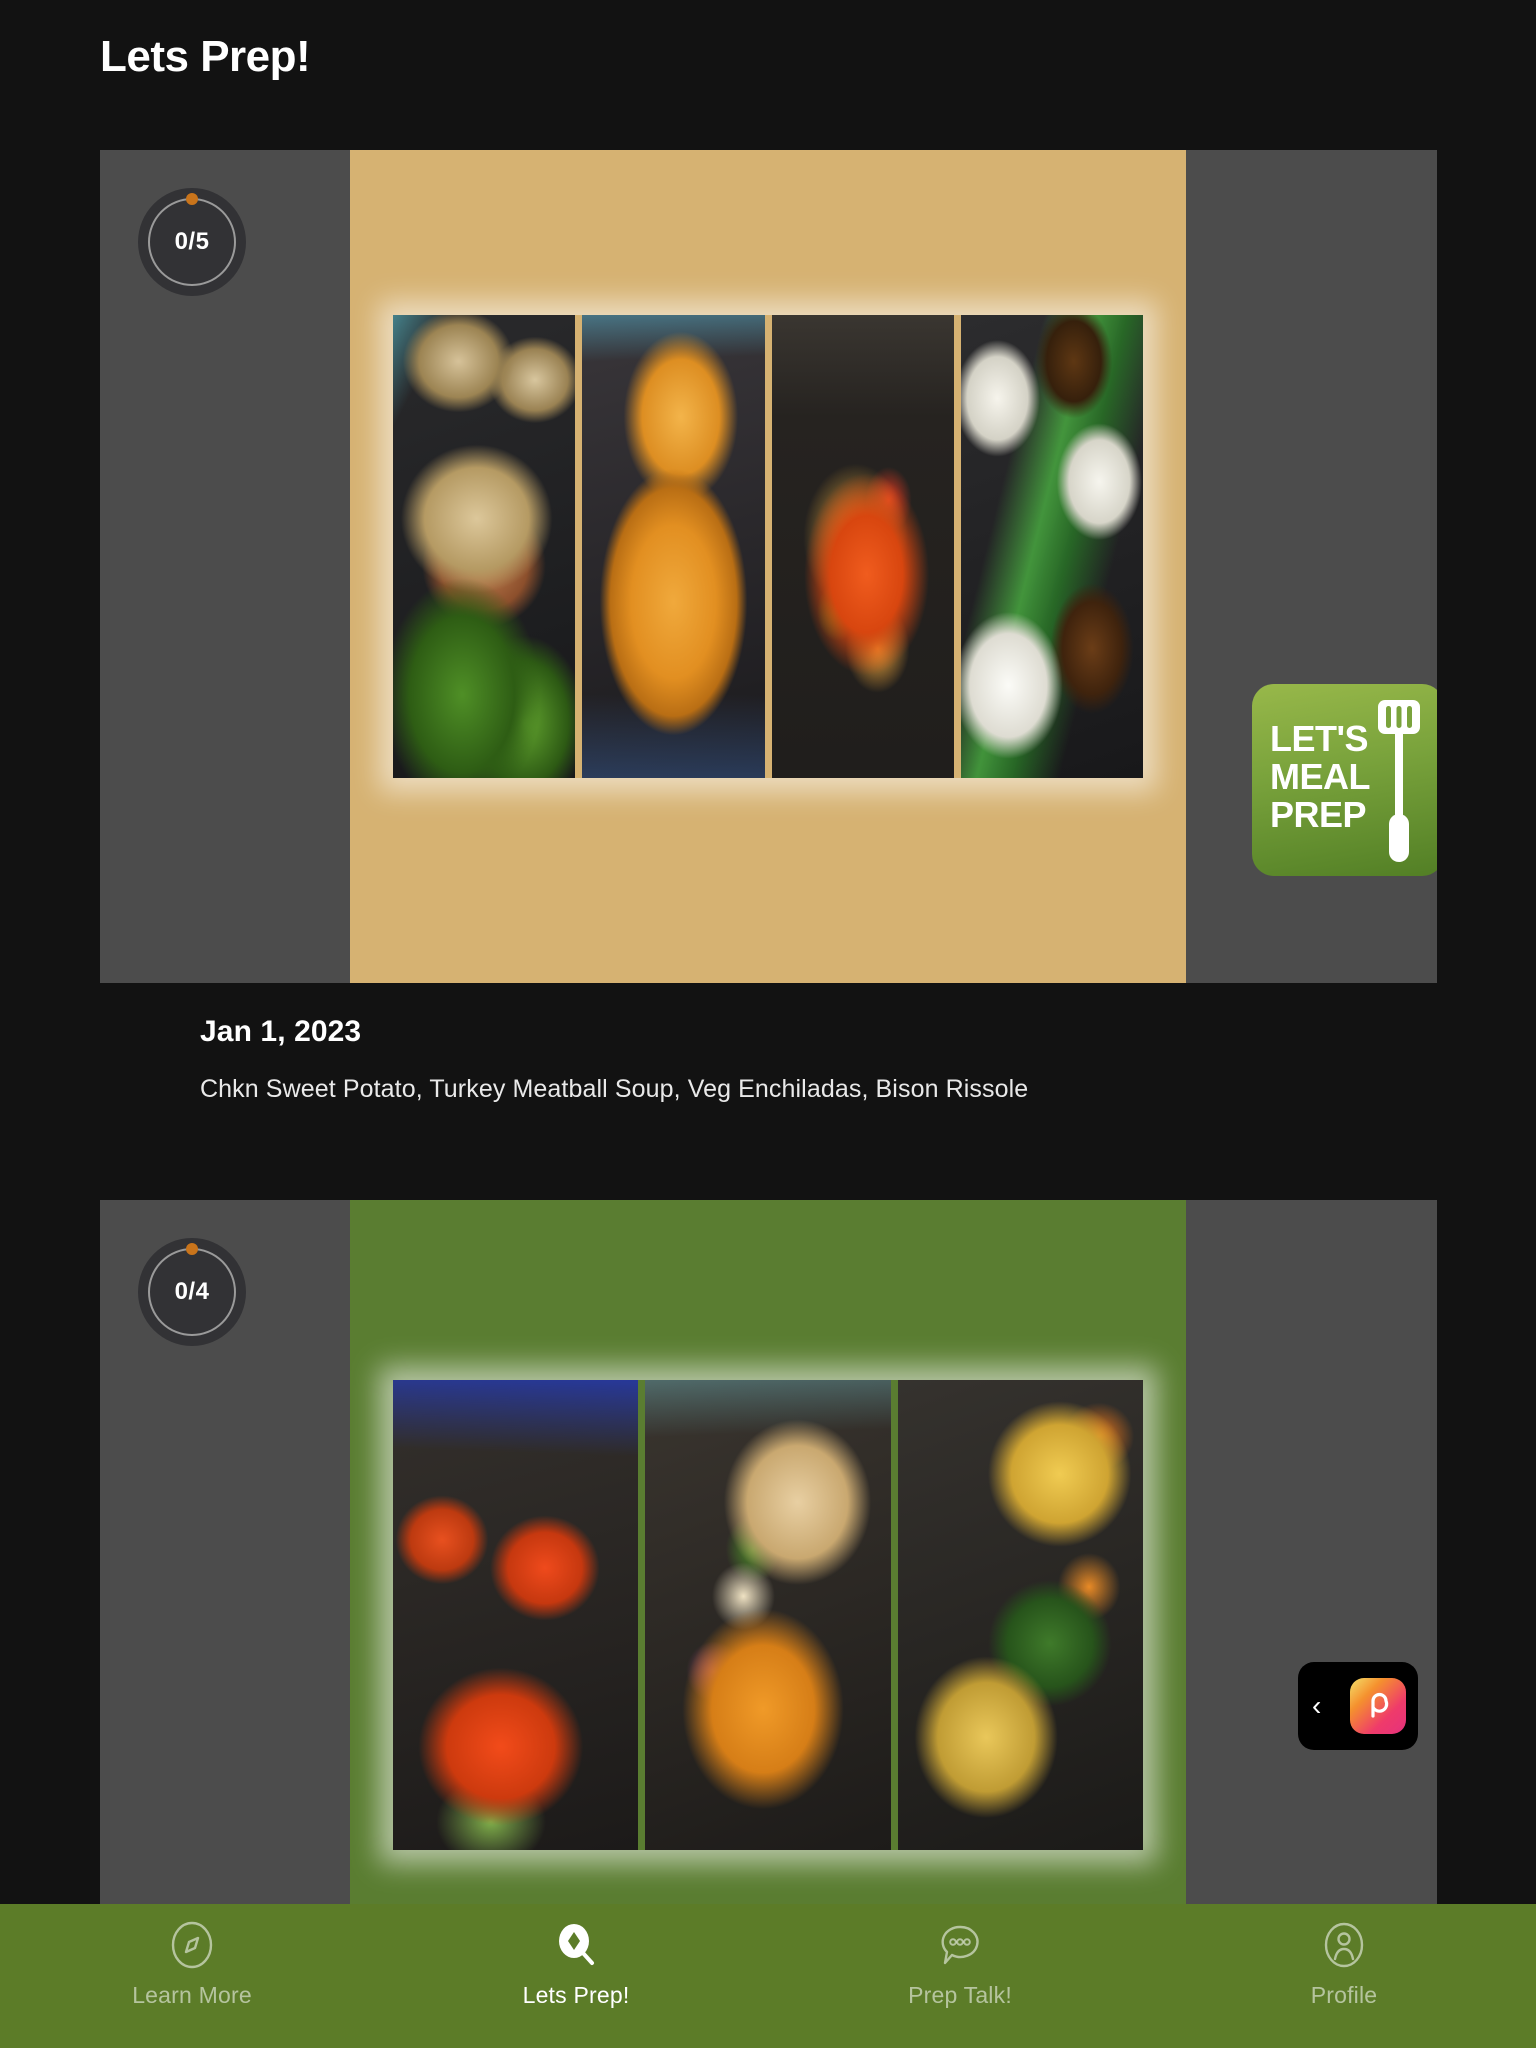 The image size is (1536, 2048). I want to click on nav-label: Lets Prep!, so click(576, 1995).